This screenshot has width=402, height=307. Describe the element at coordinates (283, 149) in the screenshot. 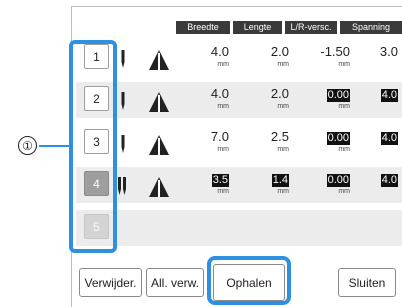

I see `row-3-length-unit: mm` at that location.